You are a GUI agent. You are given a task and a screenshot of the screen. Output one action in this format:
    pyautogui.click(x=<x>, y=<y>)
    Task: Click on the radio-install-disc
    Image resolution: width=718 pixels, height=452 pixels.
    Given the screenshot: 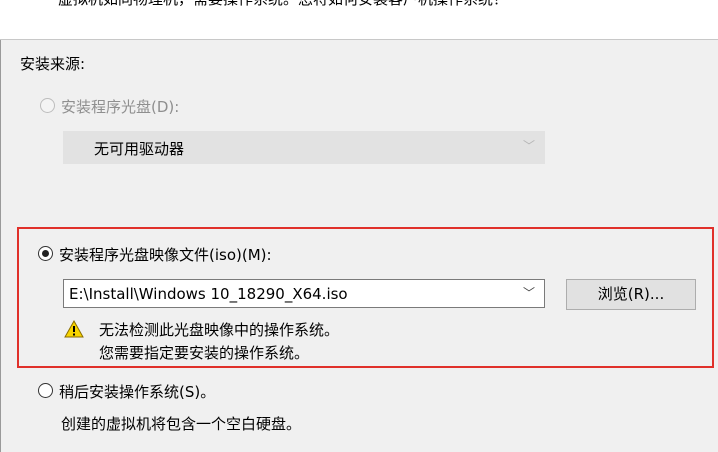 What is the action you would take?
    pyautogui.click(x=47, y=105)
    